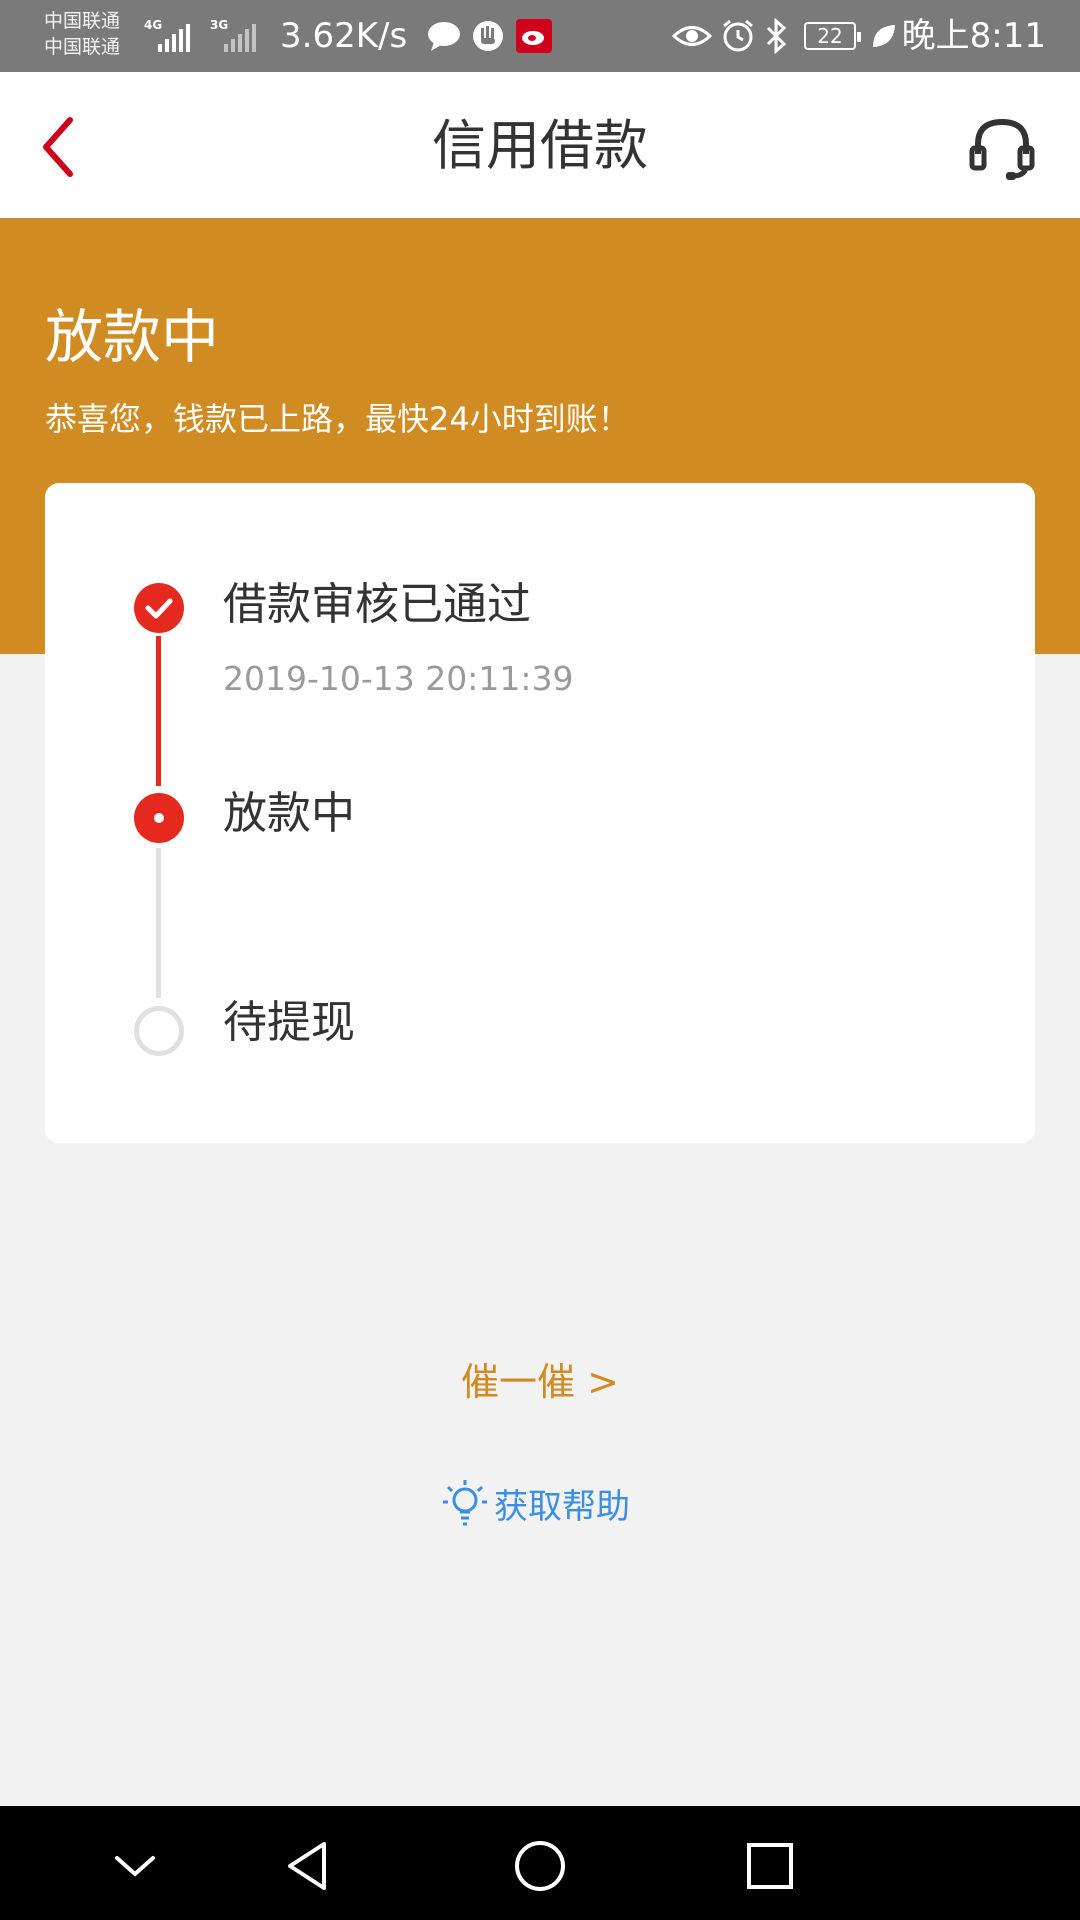 Image resolution: width=1080 pixels, height=1920 pixels. Describe the element at coordinates (692, 36) in the screenshot. I see `eye-icon` at that location.